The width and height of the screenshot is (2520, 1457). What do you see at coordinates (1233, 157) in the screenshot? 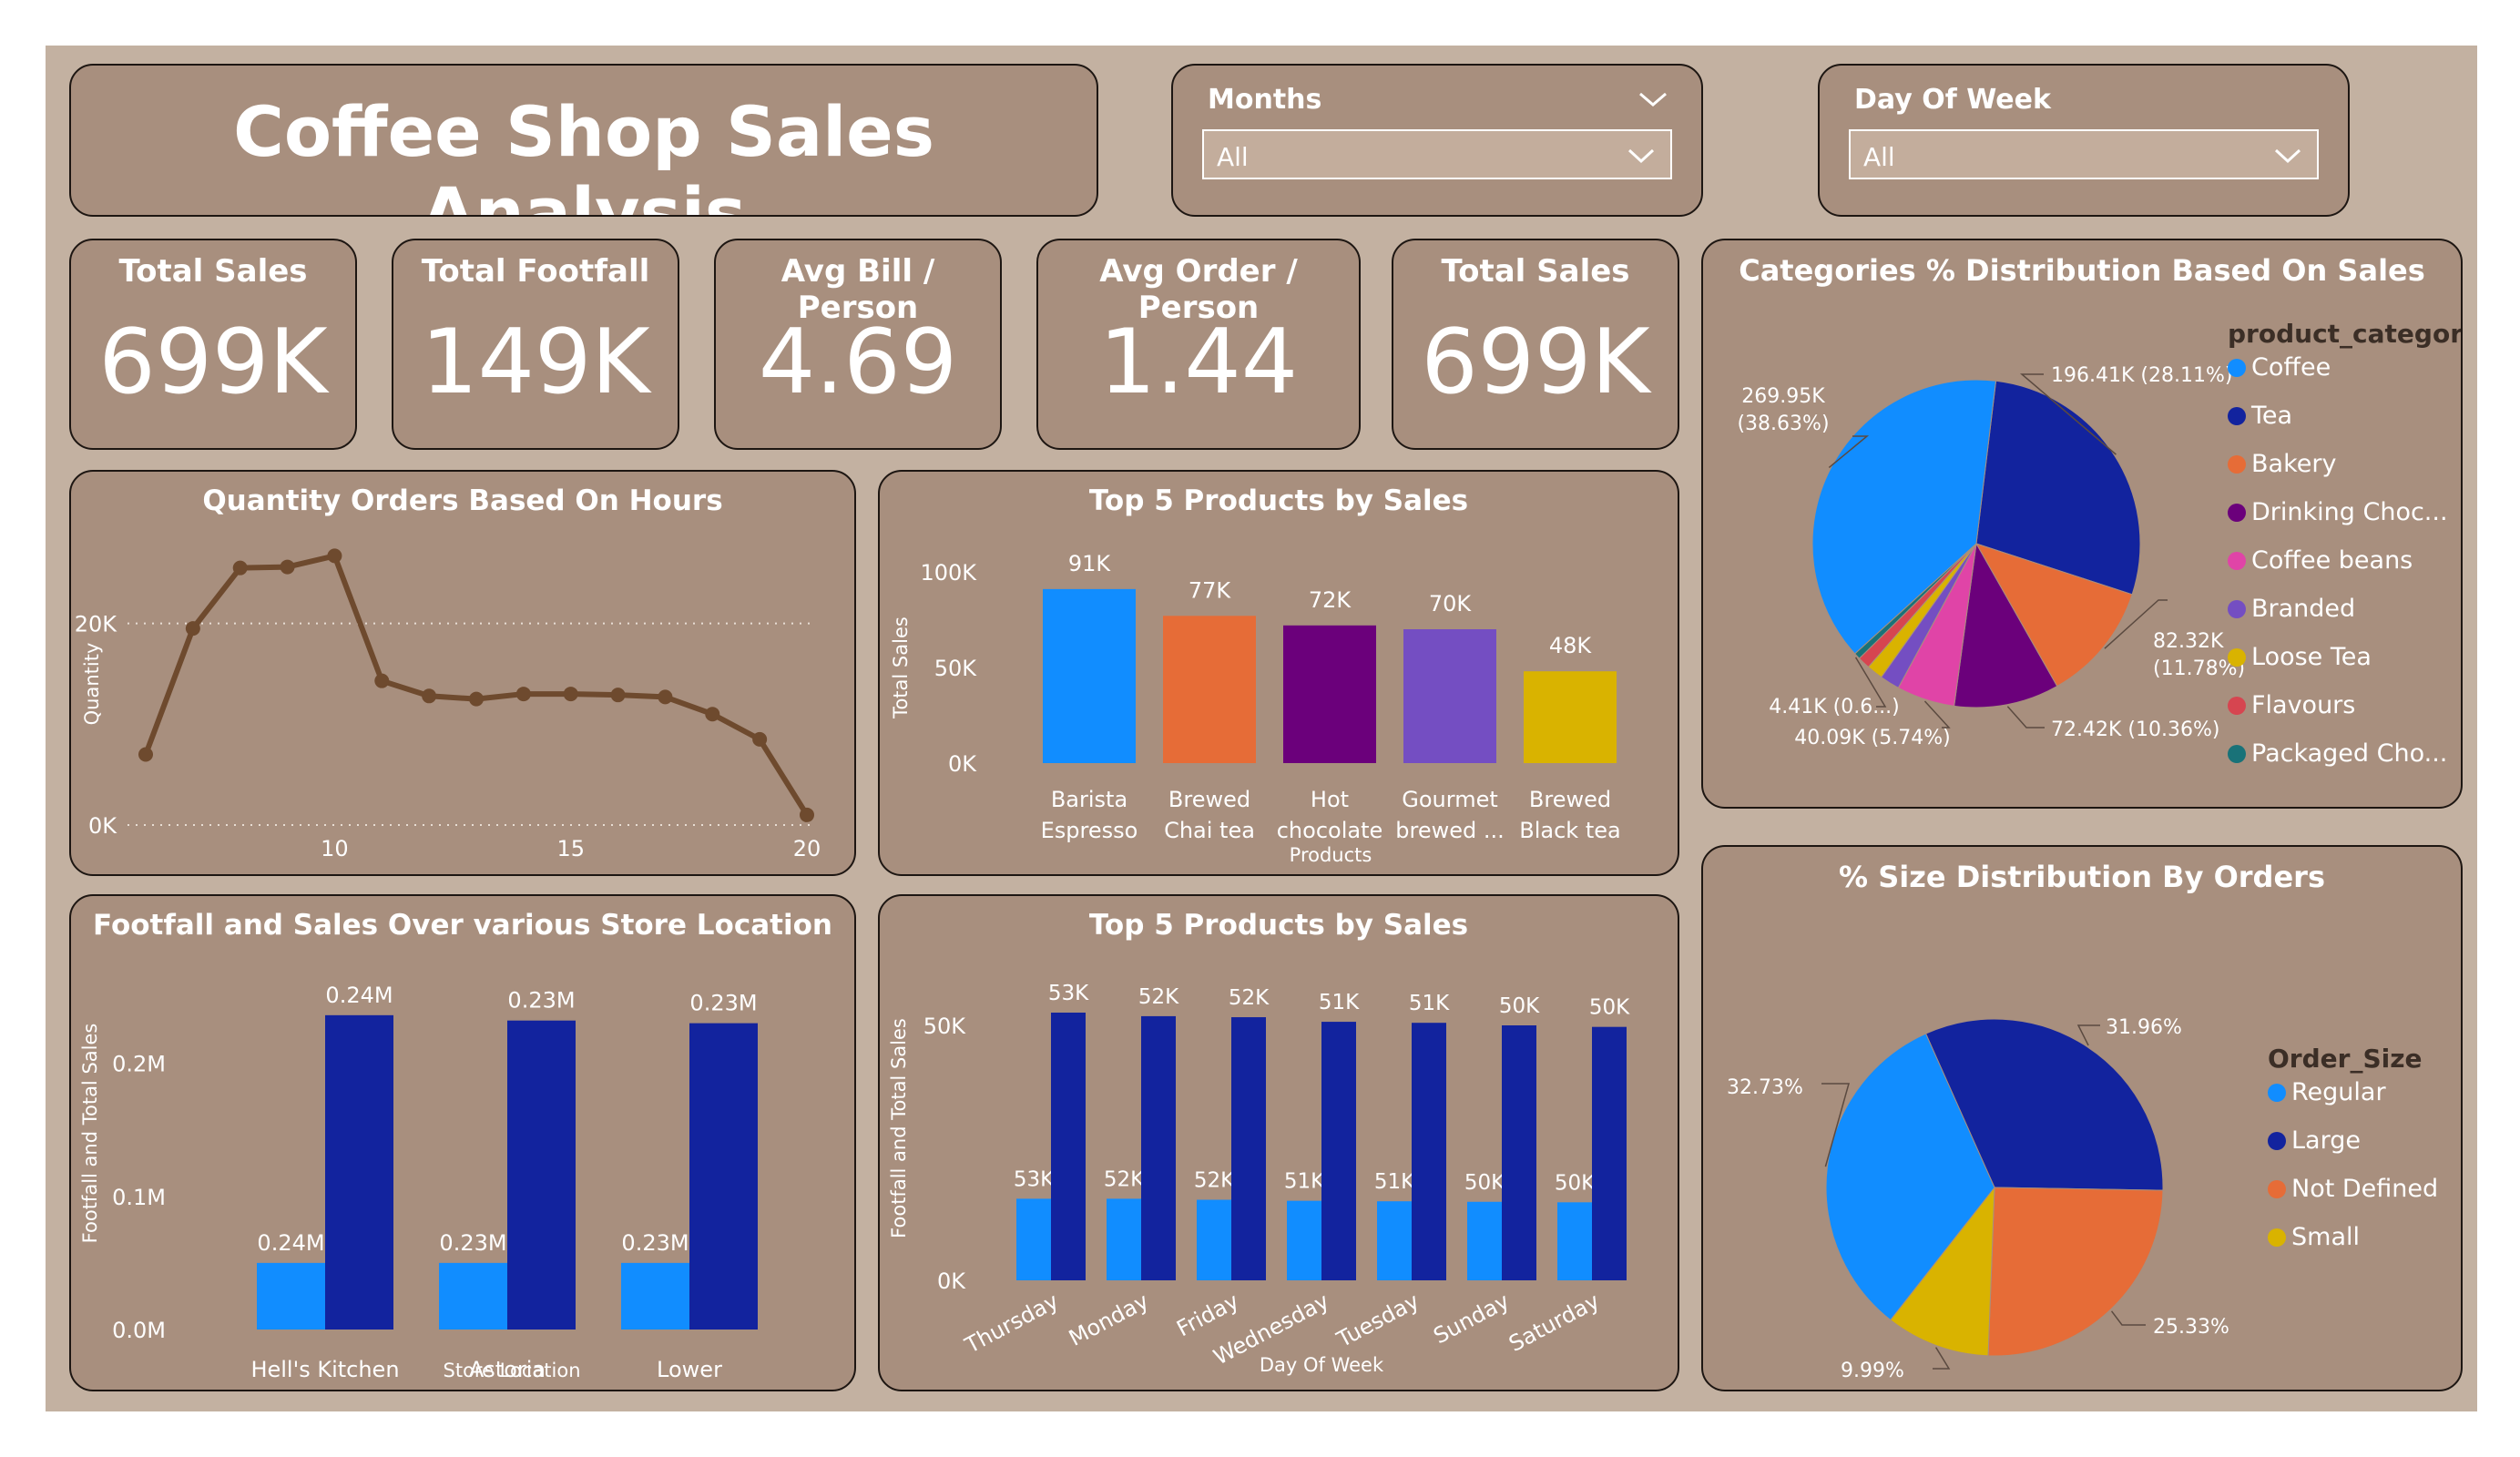
I see `months-dropdown-value: All` at bounding box center [1233, 157].